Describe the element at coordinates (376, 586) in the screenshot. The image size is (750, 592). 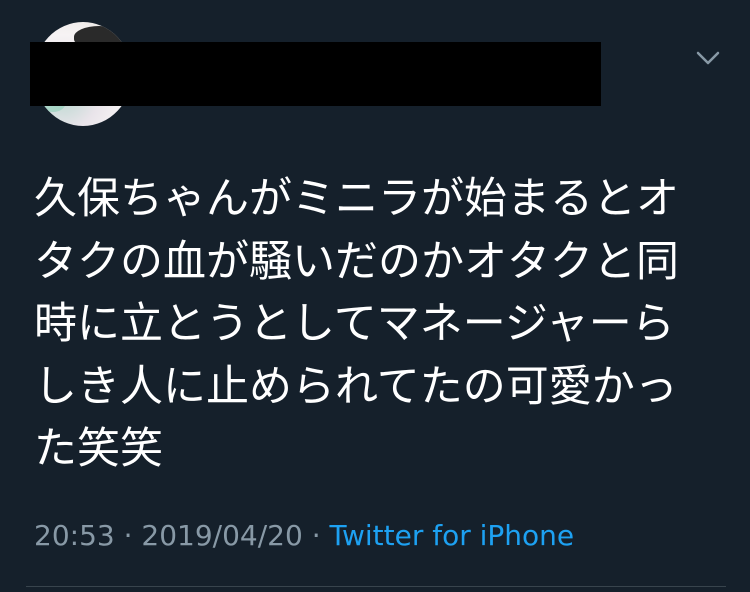
I see `divider` at that location.